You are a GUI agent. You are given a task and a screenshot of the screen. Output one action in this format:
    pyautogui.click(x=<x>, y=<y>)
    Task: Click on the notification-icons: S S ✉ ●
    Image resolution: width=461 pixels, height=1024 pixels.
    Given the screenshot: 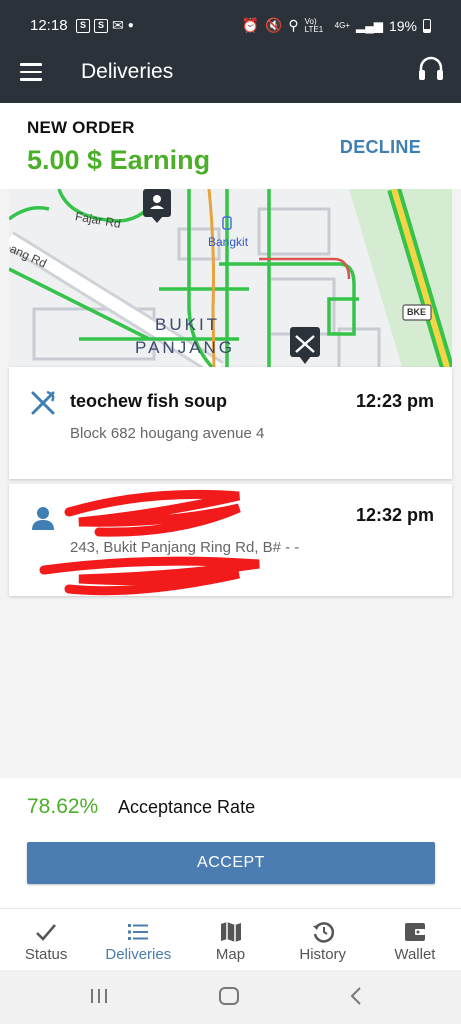 What is the action you would take?
    pyautogui.click(x=105, y=25)
    